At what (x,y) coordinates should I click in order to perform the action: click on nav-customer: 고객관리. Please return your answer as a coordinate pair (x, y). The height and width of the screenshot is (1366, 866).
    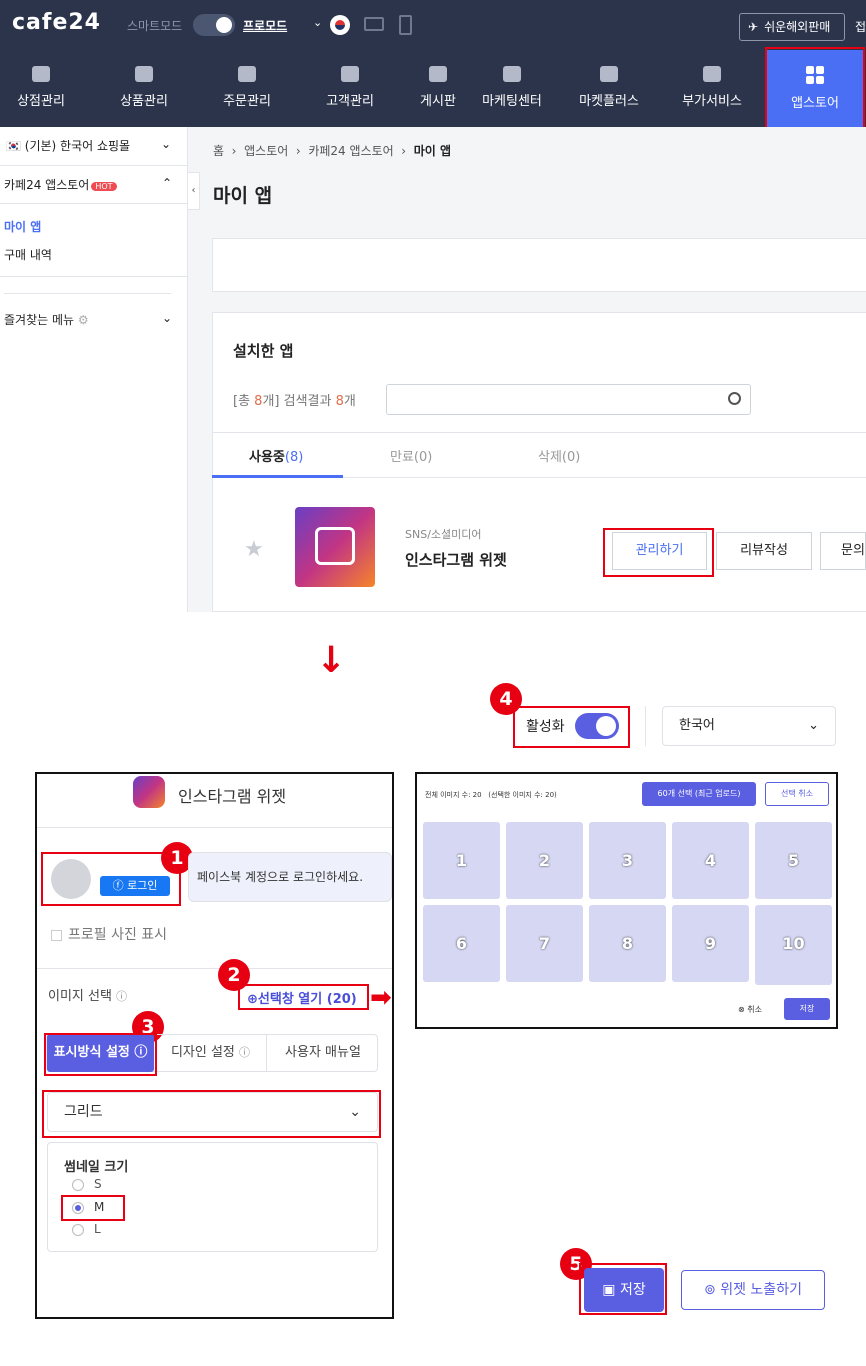
    Looking at the image, I should click on (350, 88).